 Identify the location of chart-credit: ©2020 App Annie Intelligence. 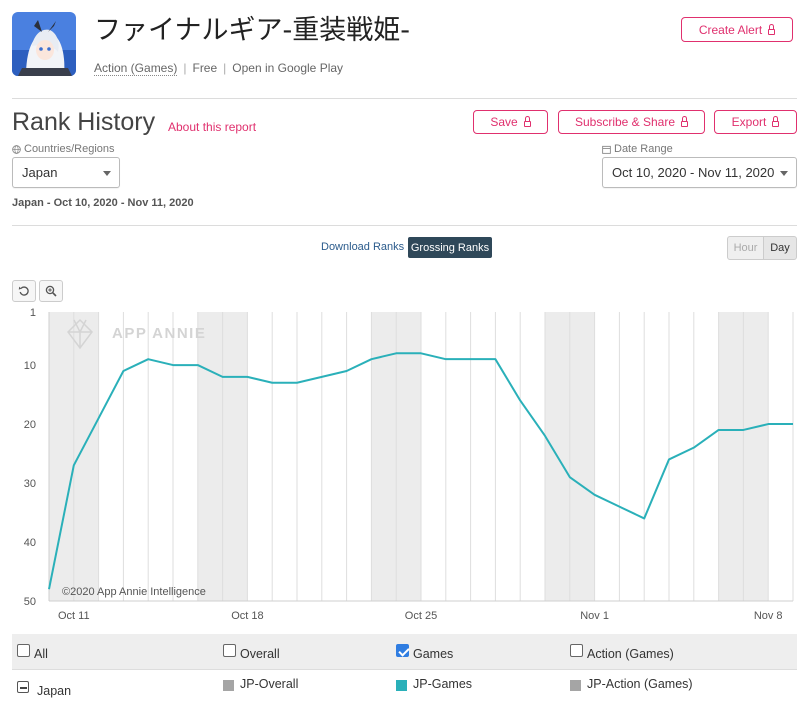
(134, 592).